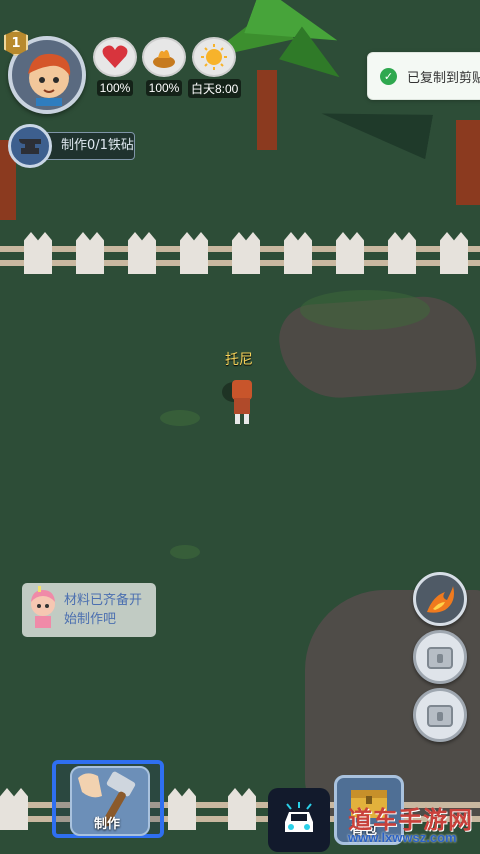 This screenshot has height=854, width=480. I want to click on sun-icon, so click(214, 57).